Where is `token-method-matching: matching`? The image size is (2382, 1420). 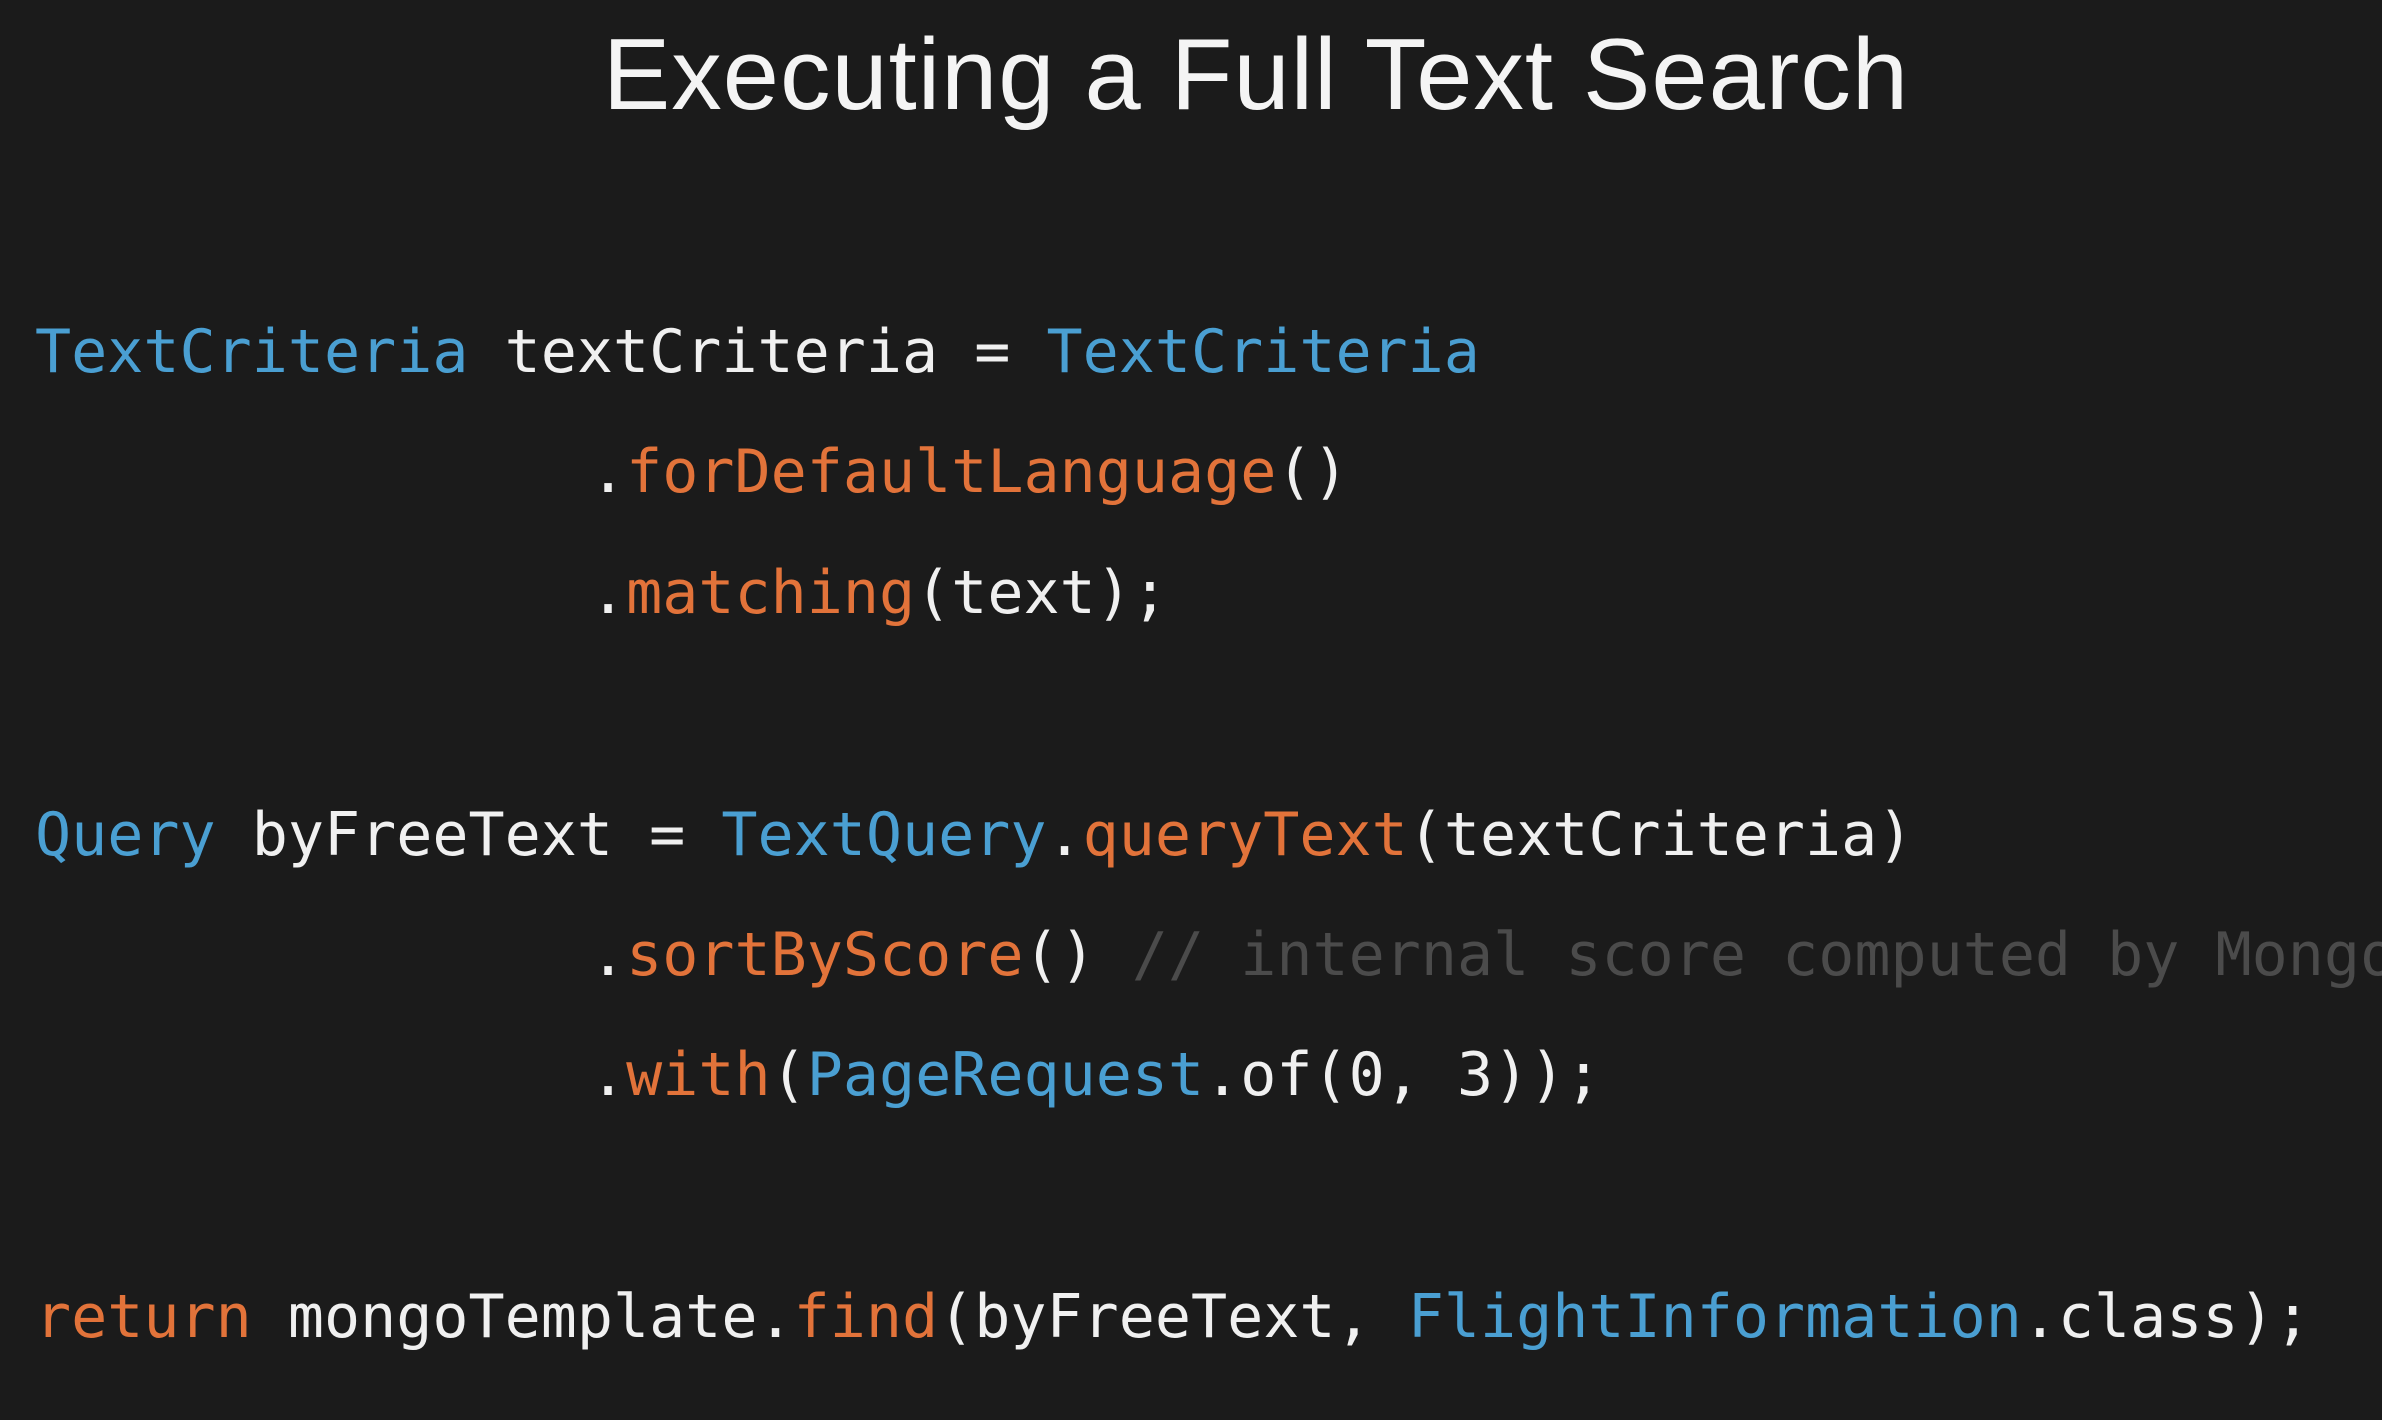 token-method-matching: matching is located at coordinates (771, 593).